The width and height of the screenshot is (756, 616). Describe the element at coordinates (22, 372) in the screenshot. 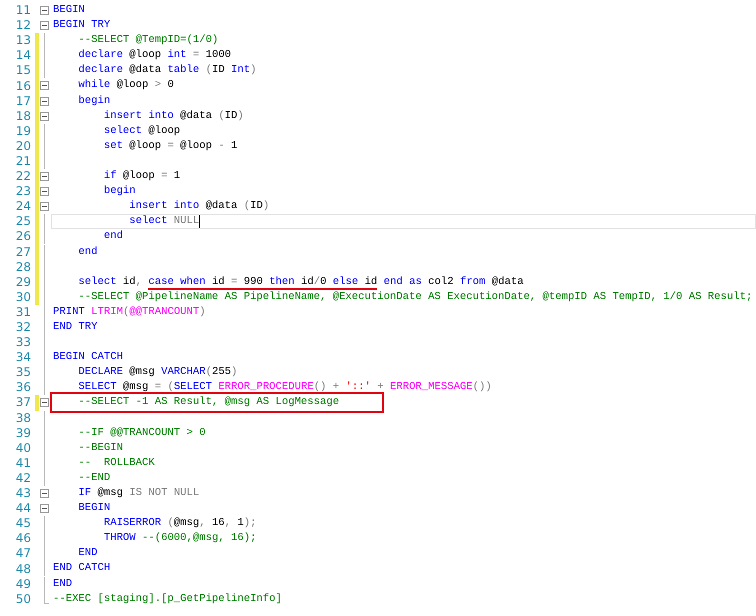

I see `line-number: 35` at that location.